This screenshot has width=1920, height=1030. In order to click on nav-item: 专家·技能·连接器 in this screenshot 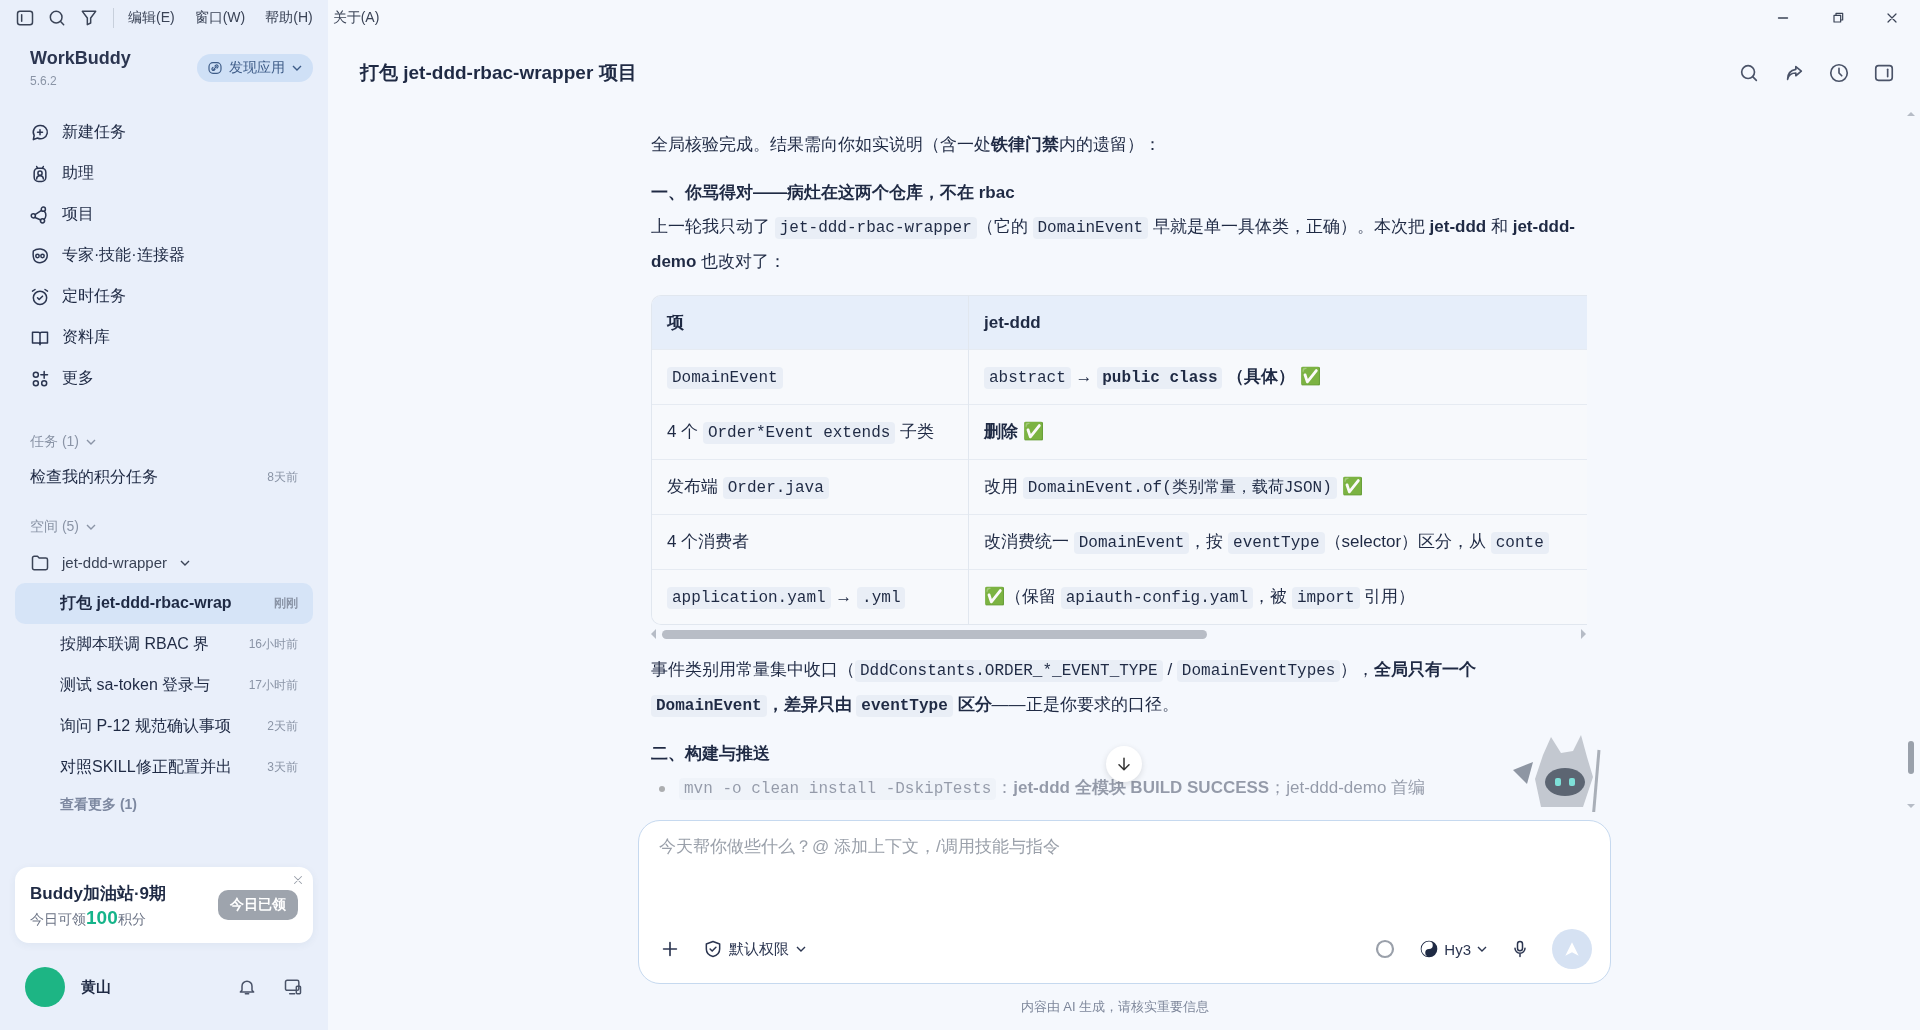, I will do `click(164, 255)`.